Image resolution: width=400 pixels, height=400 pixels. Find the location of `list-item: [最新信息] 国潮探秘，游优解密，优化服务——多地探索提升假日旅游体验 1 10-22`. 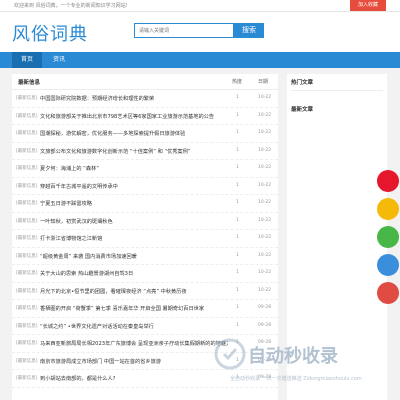

list-item: [最新信息] 国潮探秘，游优解密，优化服务——多地探索提升假日旅游体验 1 10-22 is located at coordinates (145, 134).